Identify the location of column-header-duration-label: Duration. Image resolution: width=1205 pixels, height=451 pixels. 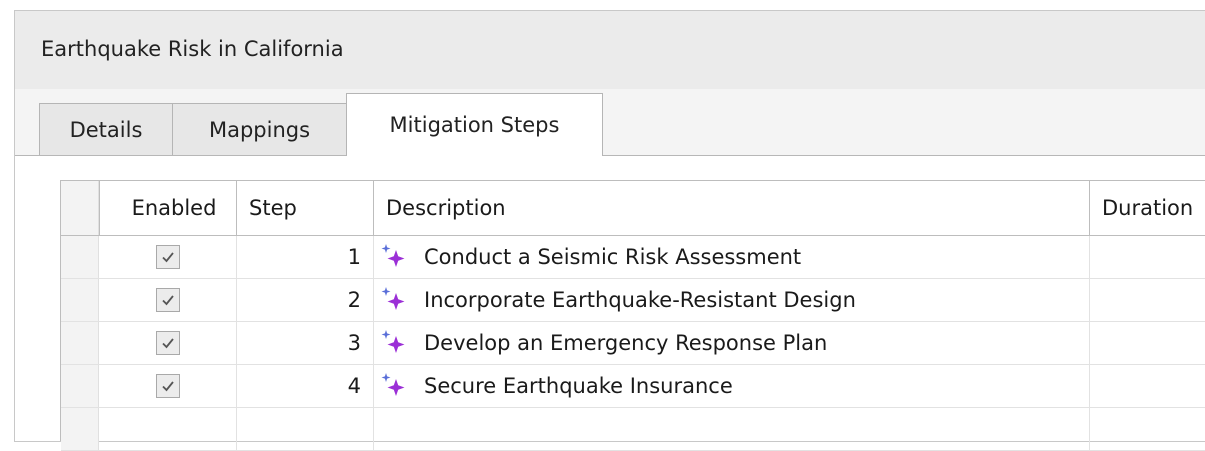
(1148, 208).